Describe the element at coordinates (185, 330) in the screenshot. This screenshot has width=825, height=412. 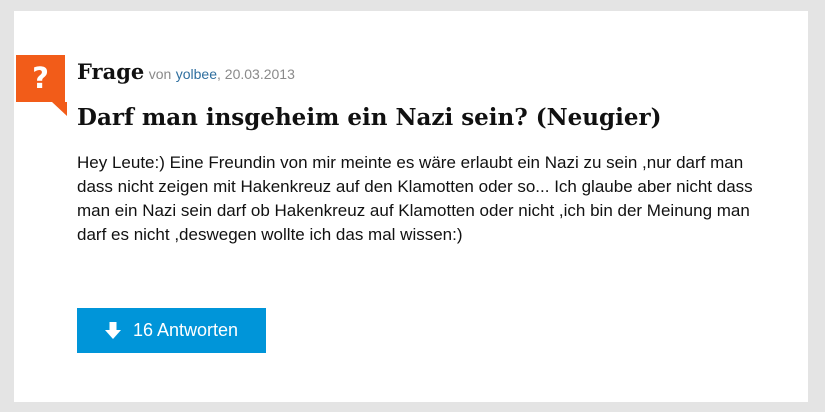
I see `answers-button-label: 16 Antworten` at that location.